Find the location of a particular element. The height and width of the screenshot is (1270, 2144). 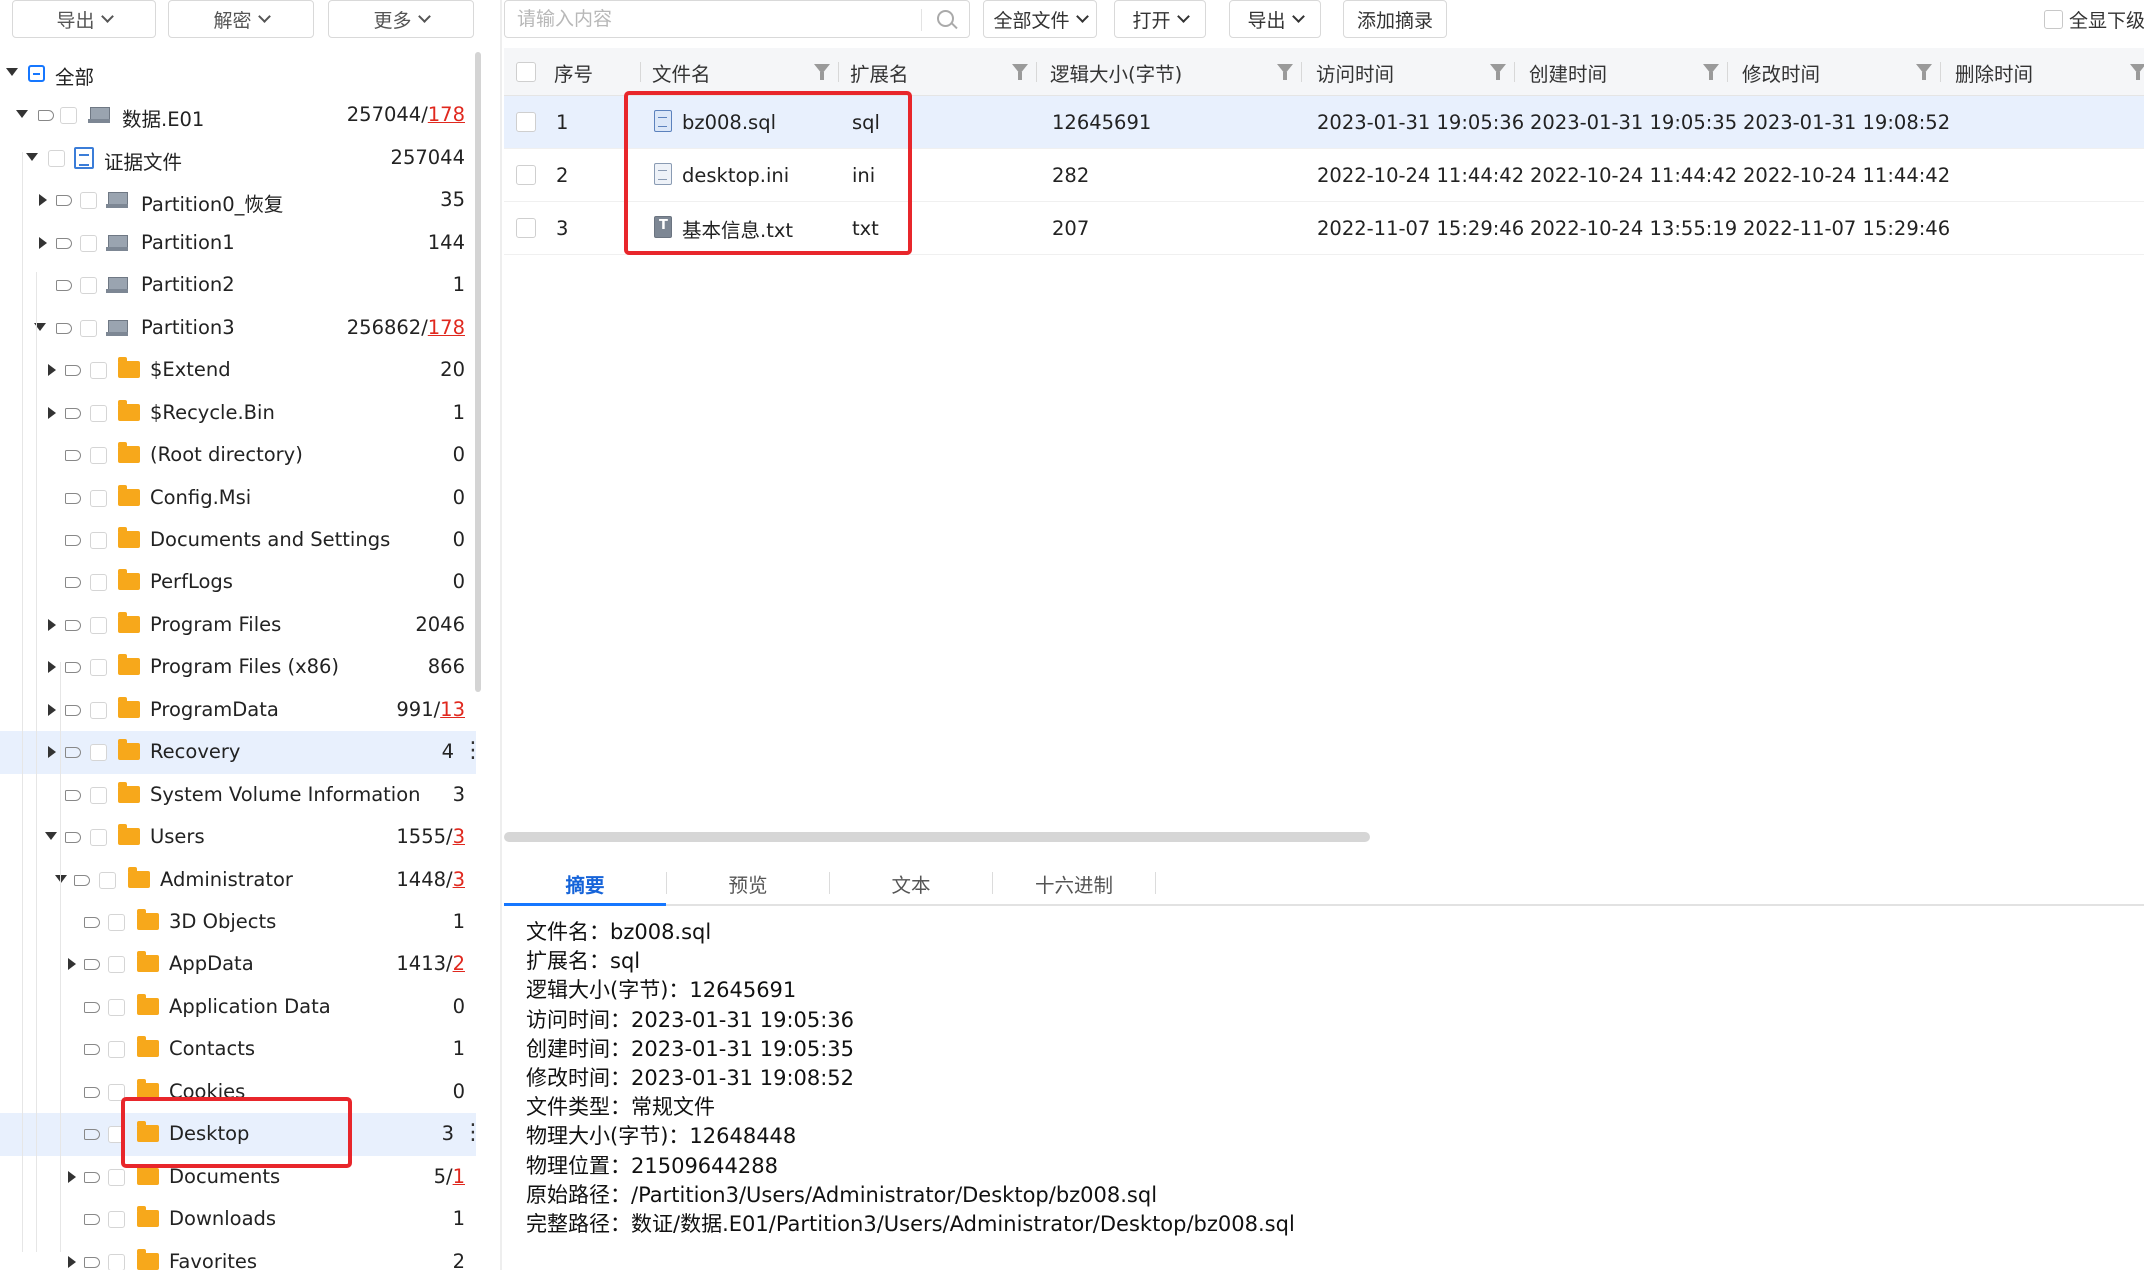

show-sub-toggle: 全显下级 is located at coordinates (2094, 19).